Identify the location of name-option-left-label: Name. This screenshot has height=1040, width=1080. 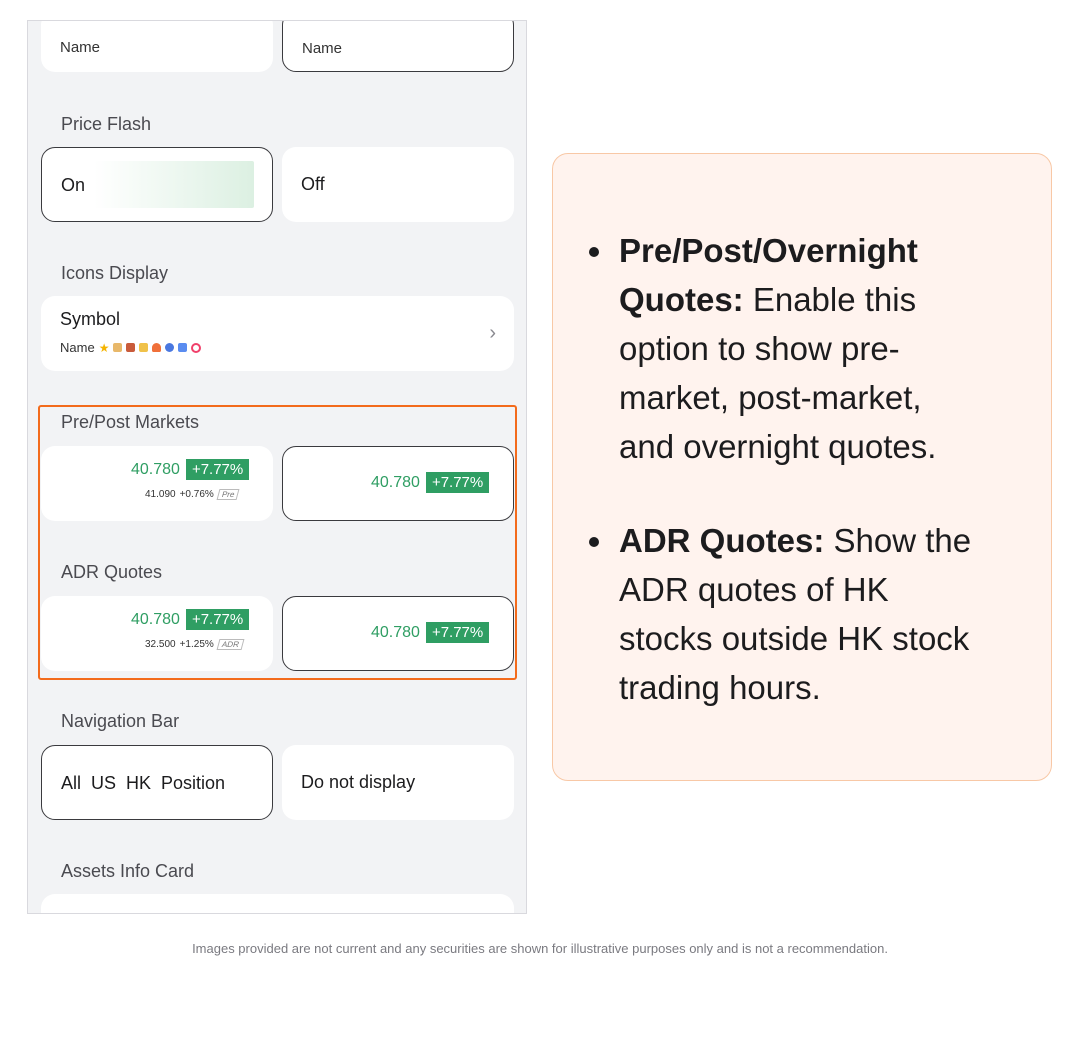
(80, 47).